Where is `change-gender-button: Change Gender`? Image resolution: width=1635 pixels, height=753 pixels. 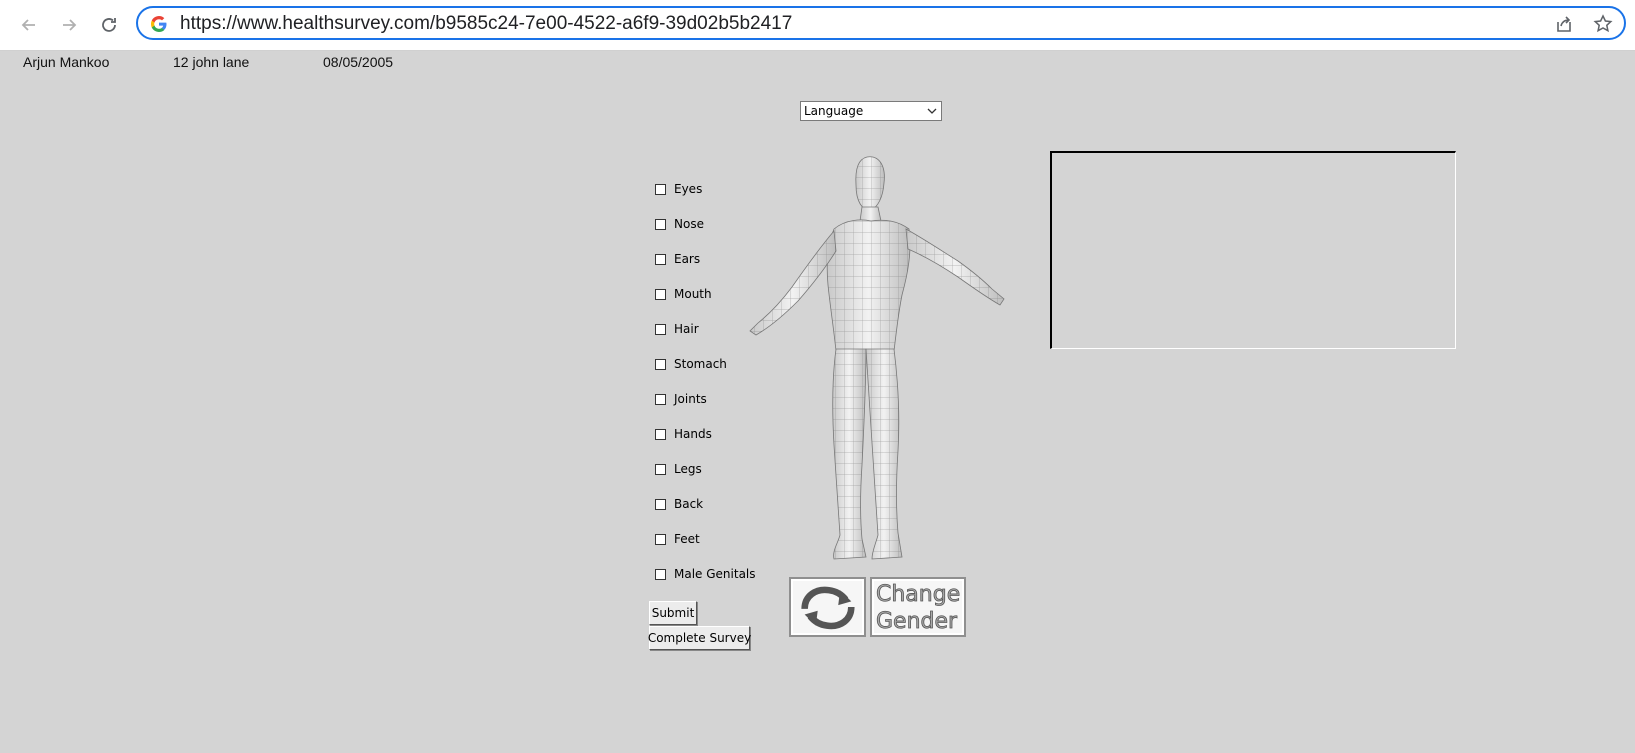 change-gender-button: Change Gender is located at coordinates (918, 607).